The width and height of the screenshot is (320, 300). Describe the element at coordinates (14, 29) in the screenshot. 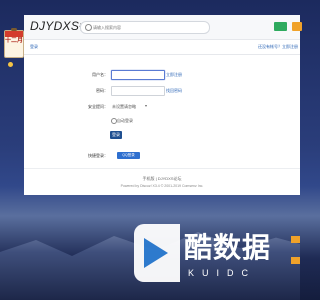

I see `calendar-pin` at that location.